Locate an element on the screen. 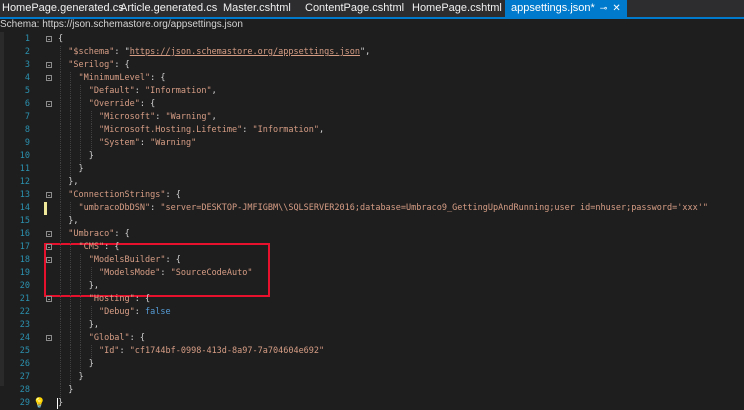  code-text: "Debug": false is located at coordinates (134, 312).